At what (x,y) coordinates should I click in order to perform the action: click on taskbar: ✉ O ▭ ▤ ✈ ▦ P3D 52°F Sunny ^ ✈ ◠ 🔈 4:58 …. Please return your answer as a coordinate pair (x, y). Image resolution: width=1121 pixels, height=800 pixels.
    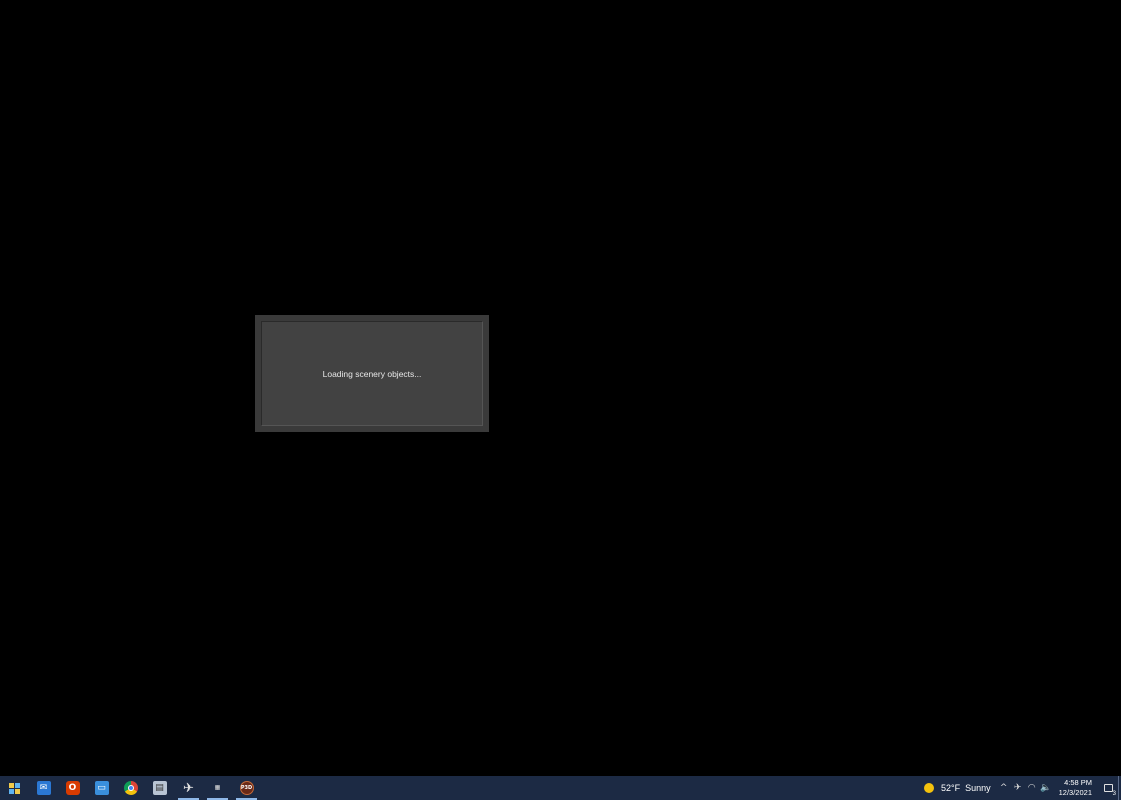
    Looking at the image, I should click on (560, 788).